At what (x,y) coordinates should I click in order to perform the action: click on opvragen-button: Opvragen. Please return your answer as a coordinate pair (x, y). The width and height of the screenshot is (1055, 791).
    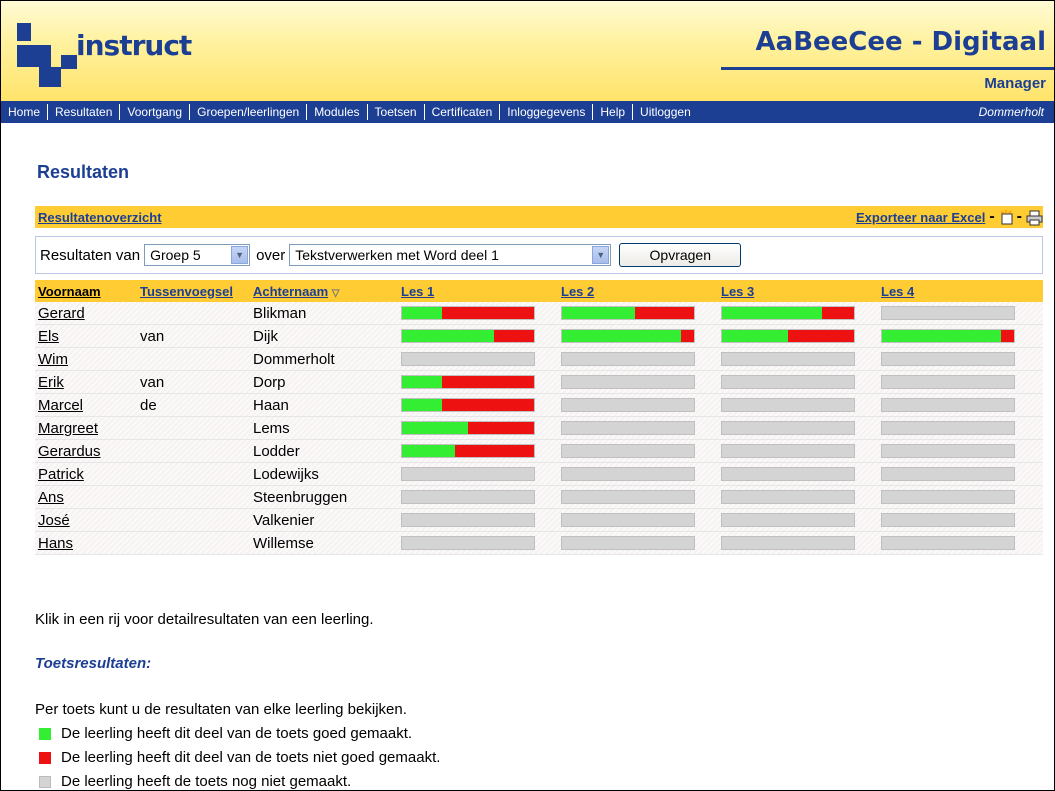
    Looking at the image, I should click on (680, 255).